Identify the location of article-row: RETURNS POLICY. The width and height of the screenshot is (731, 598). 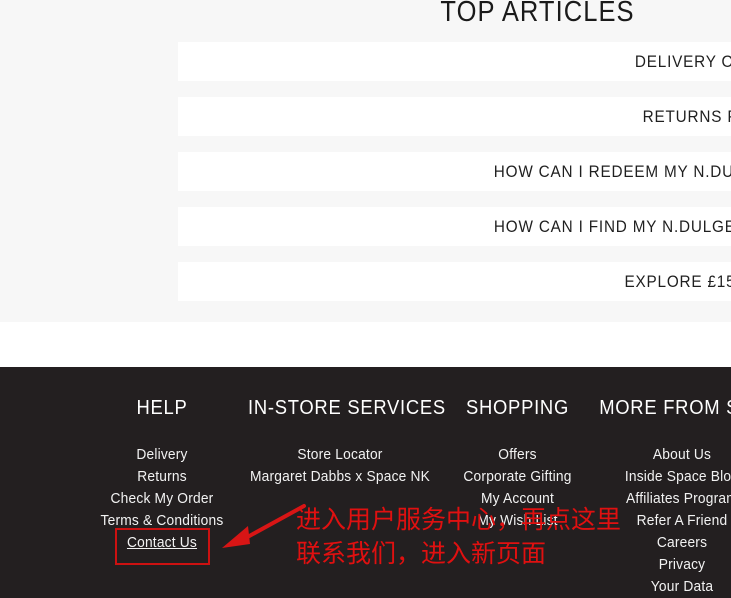
(454, 116).